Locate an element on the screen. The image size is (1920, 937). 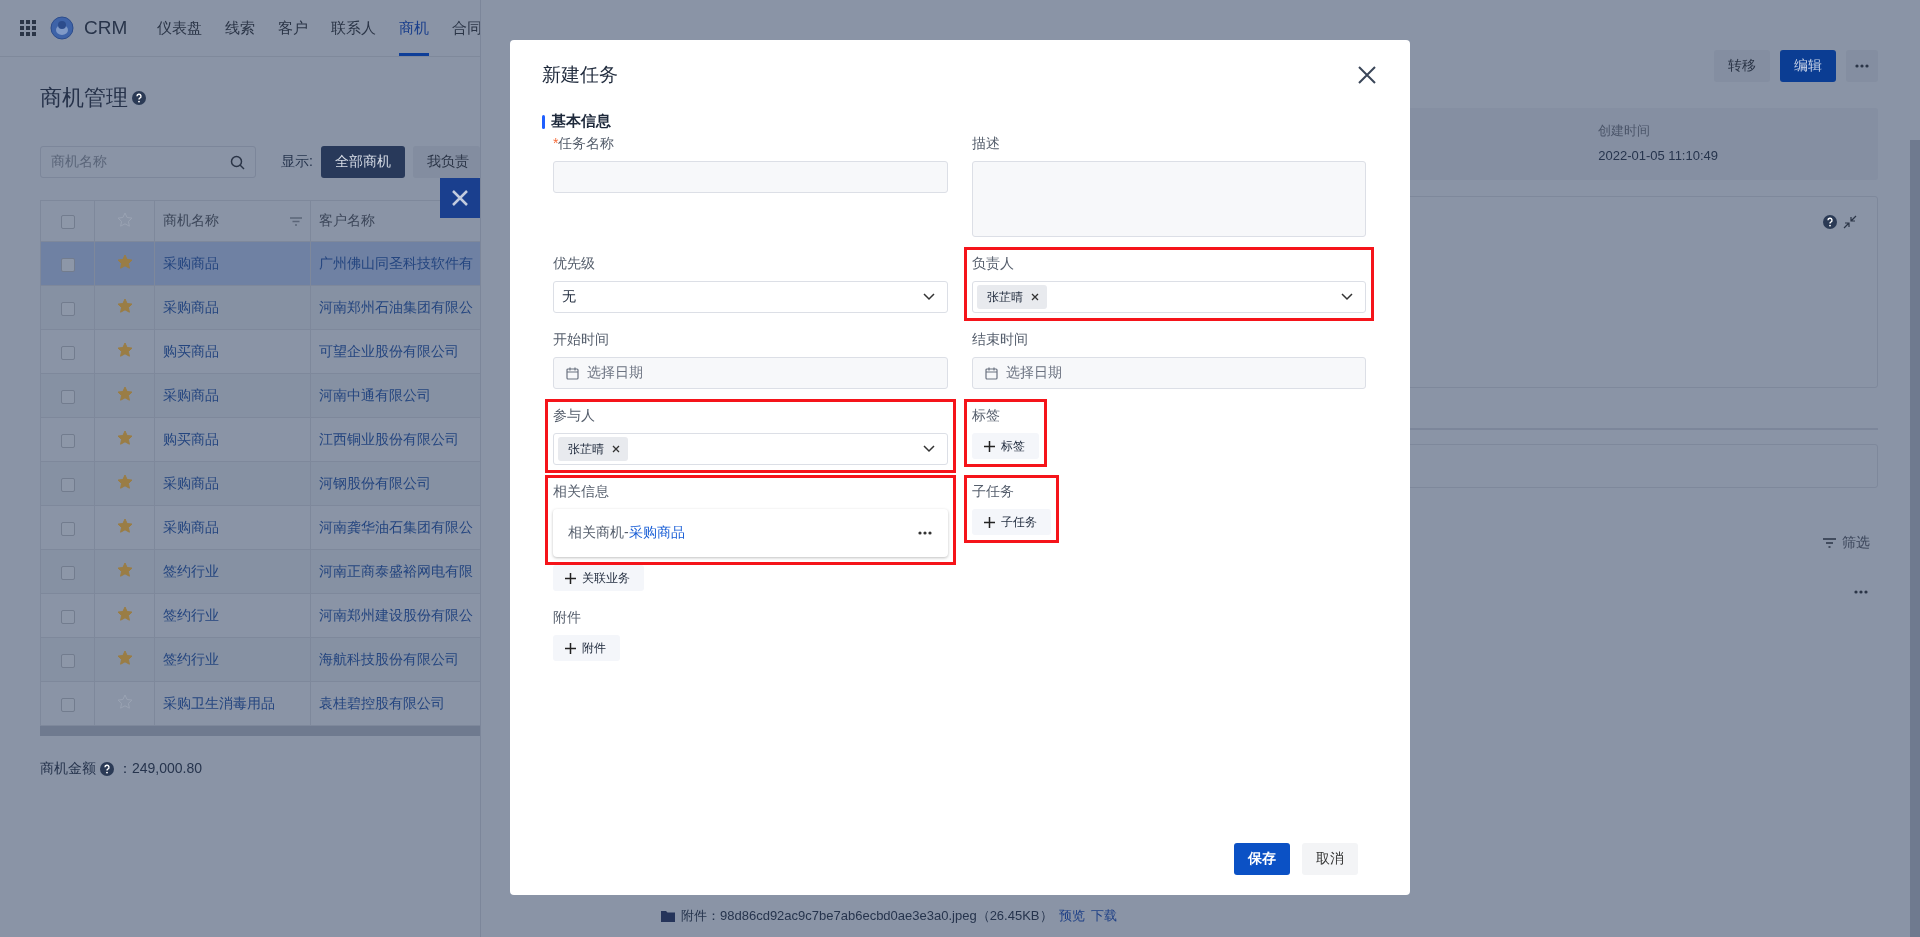
related-text: 相关商机-采购商品 is located at coordinates (626, 533).